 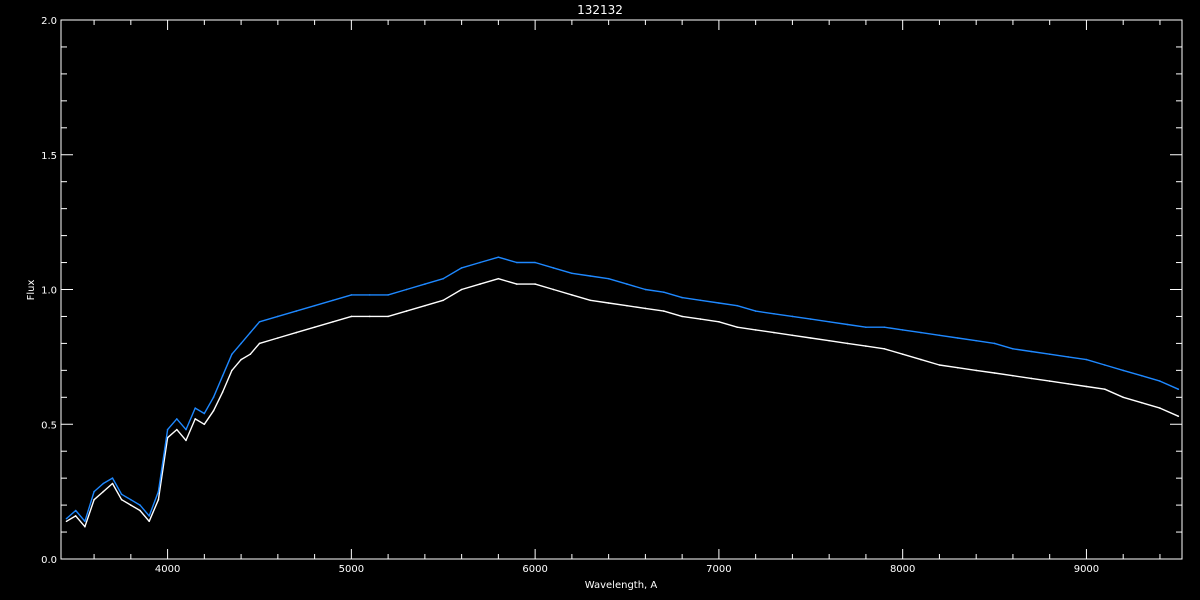 I want to click on x-tick-label: 4000, so click(x=167, y=569).